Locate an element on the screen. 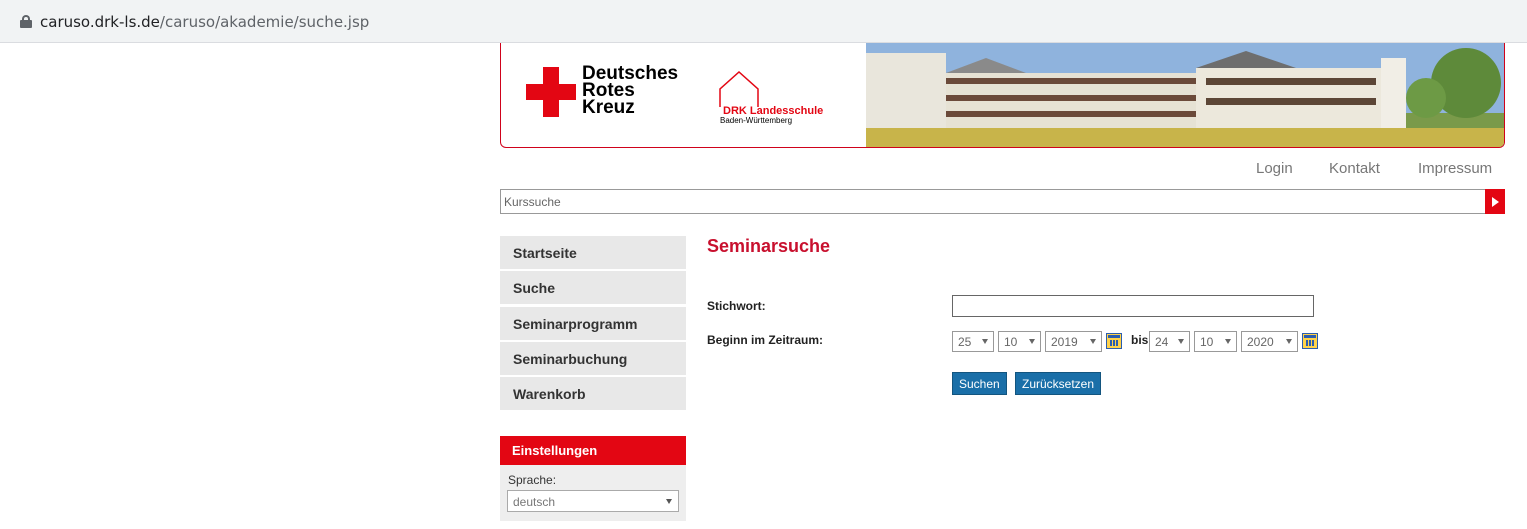 This screenshot has height=529, width=1527. from-year-select: 2019 is located at coordinates (1073, 341).